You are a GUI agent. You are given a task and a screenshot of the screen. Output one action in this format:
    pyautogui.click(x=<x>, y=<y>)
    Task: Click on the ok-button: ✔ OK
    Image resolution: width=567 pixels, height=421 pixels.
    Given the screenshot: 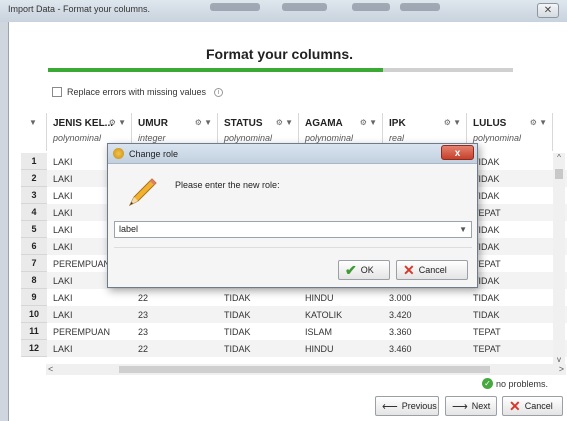 What is the action you would take?
    pyautogui.click(x=364, y=270)
    